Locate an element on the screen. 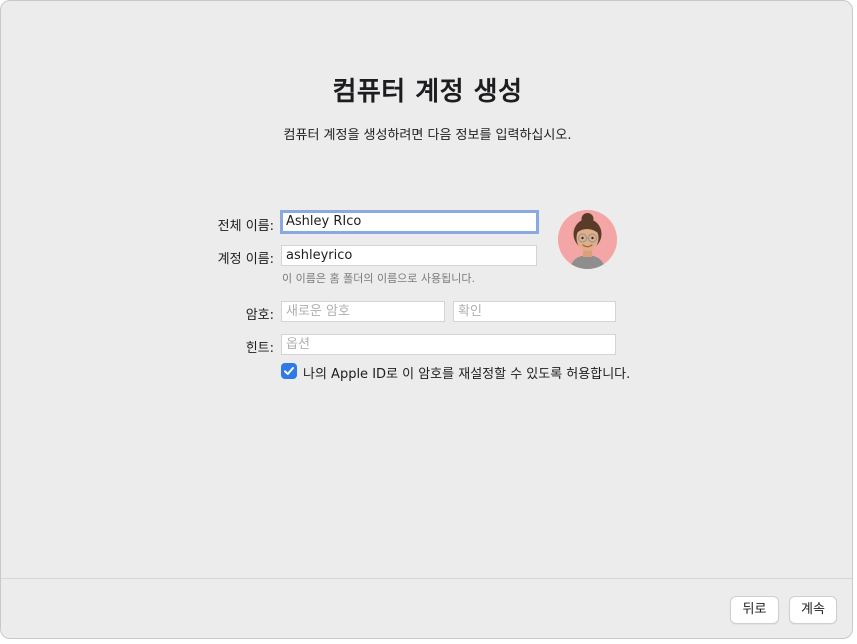 Image resolution: width=857 pixels, height=644 pixels. memoji-avatar-icon is located at coordinates (587, 239).